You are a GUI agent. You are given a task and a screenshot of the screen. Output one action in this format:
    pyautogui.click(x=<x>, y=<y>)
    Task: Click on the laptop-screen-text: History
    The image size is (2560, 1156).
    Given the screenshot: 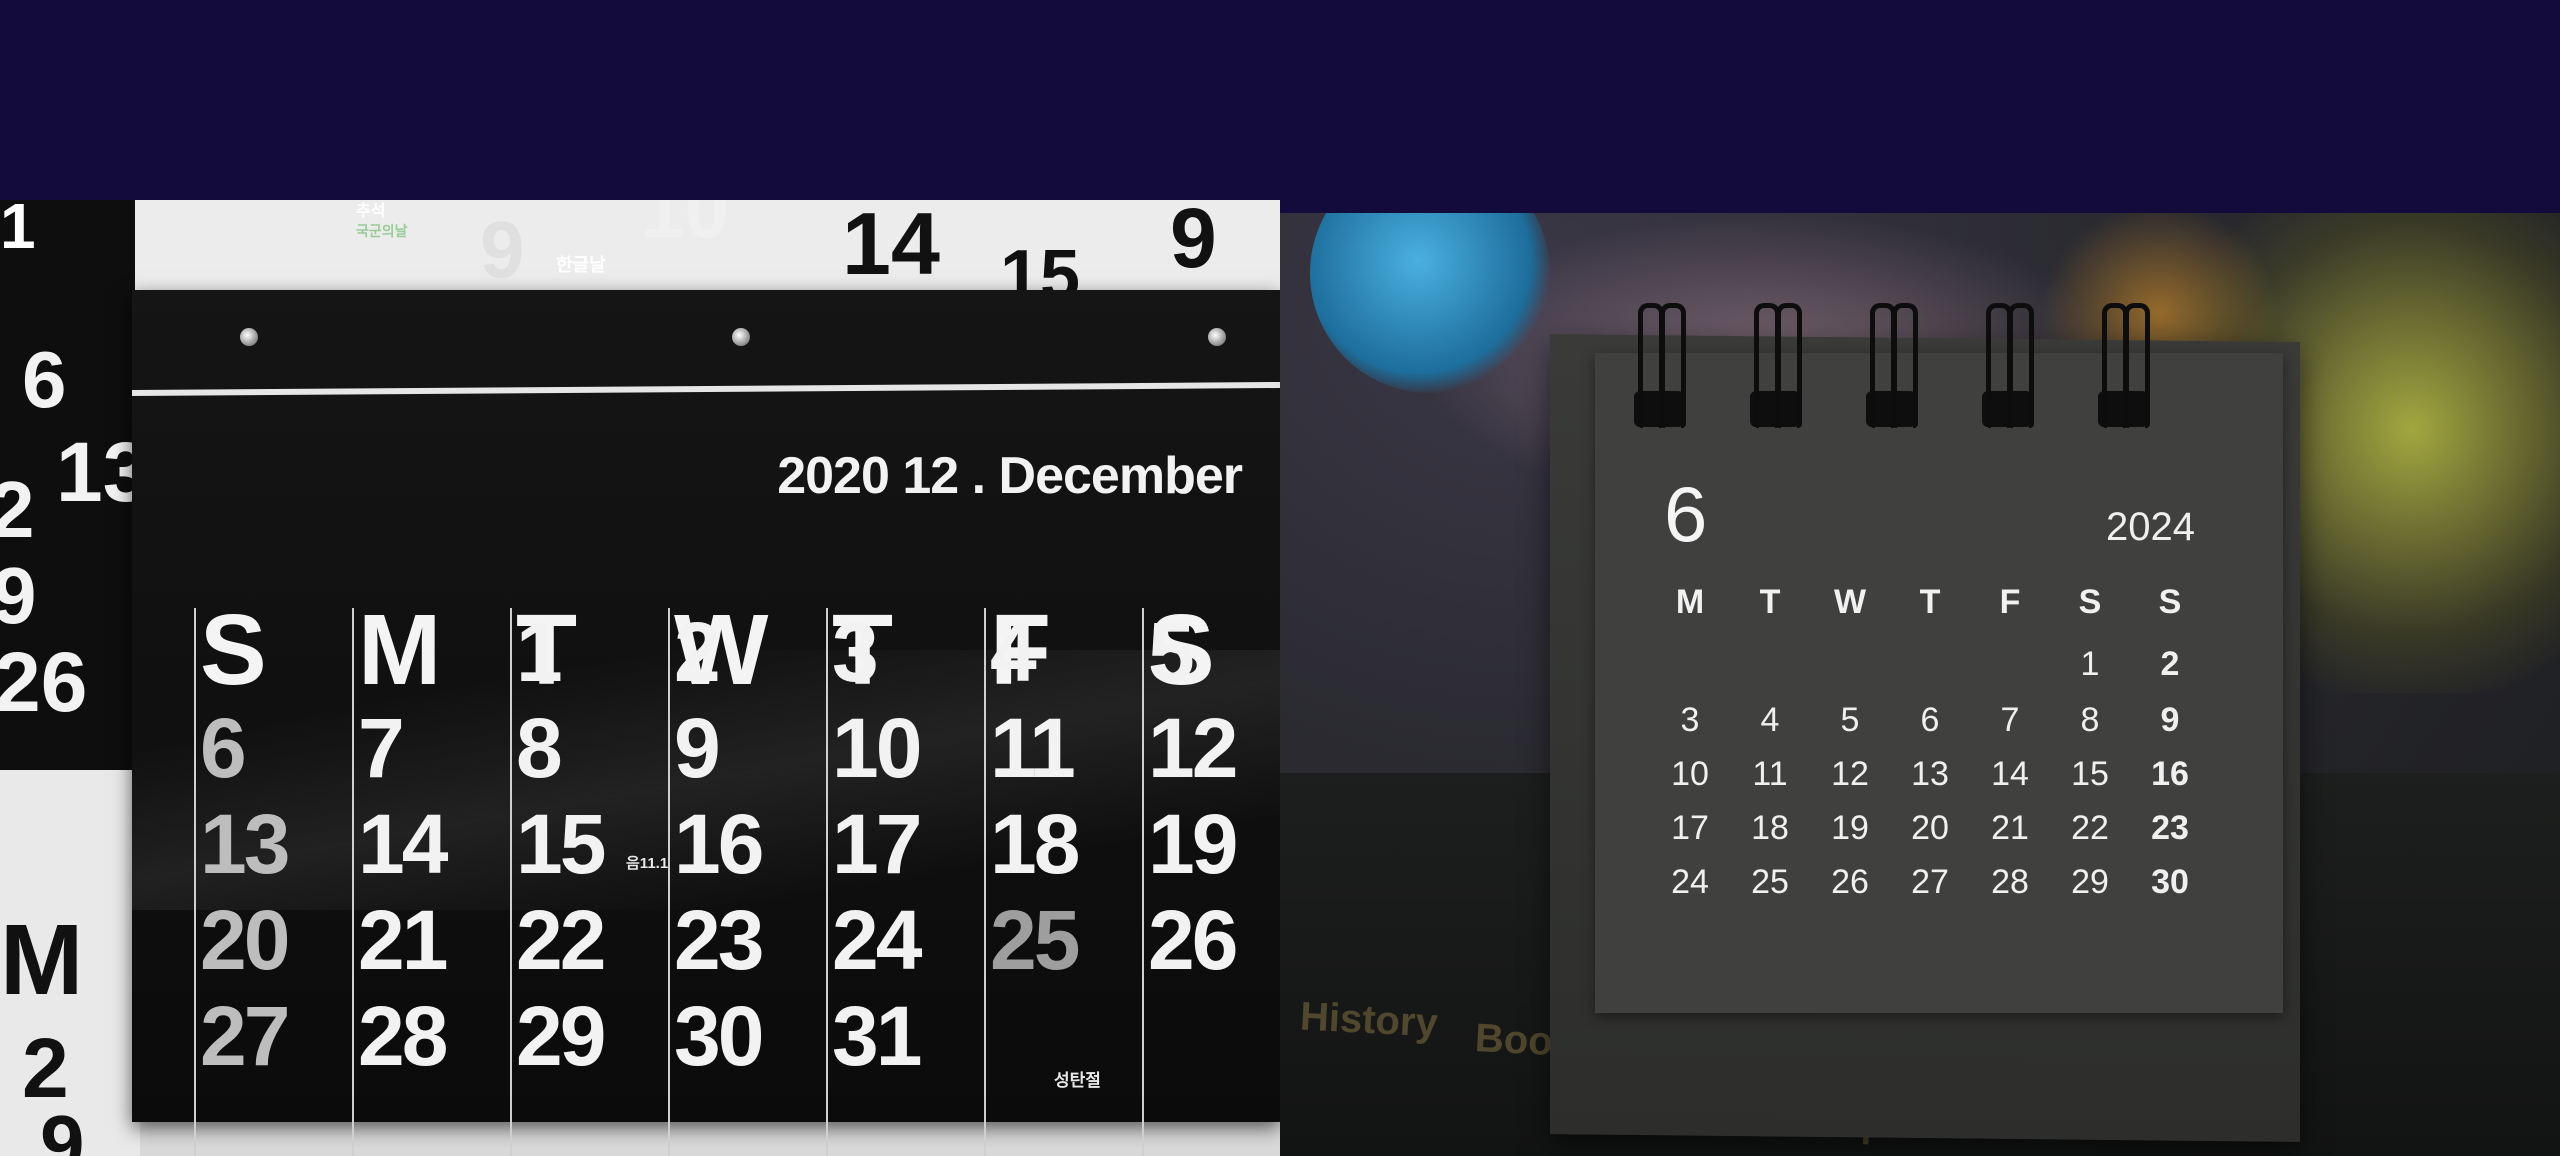 What is the action you would take?
    pyautogui.click(x=1368, y=1020)
    